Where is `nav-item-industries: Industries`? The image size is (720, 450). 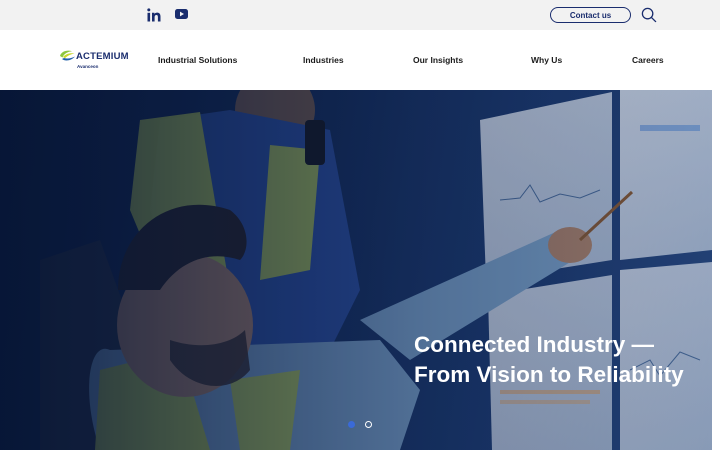
nav-item-industries: Industries is located at coordinates (323, 60).